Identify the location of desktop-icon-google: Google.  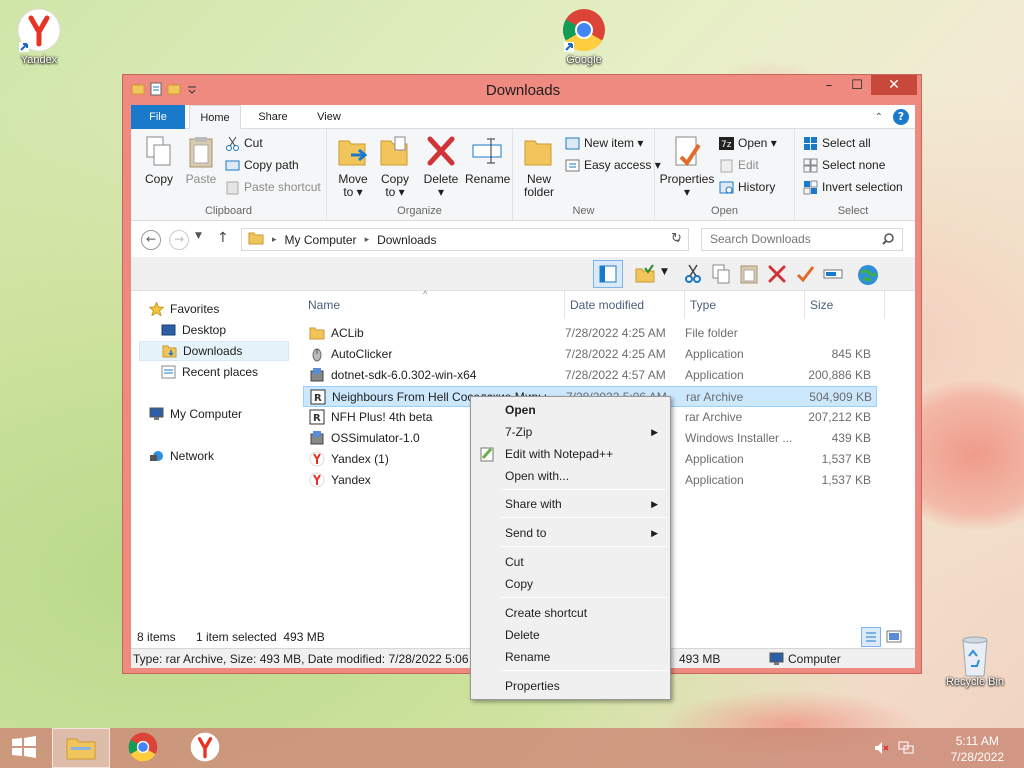
(584, 37).